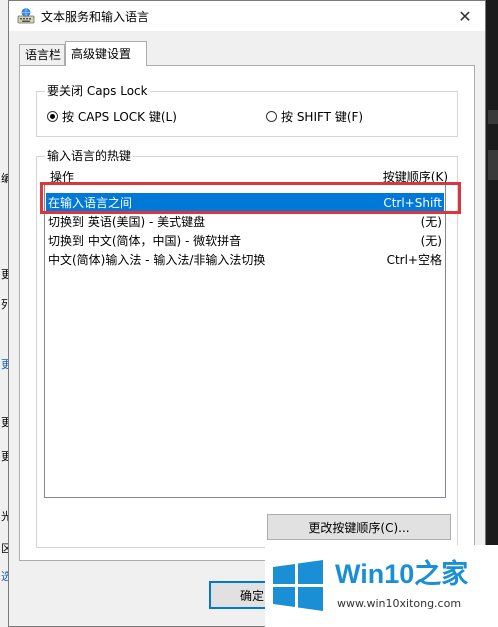 The image size is (498, 627). I want to click on shift-key-radio: 按 SHIFT 键(F), so click(314, 116).